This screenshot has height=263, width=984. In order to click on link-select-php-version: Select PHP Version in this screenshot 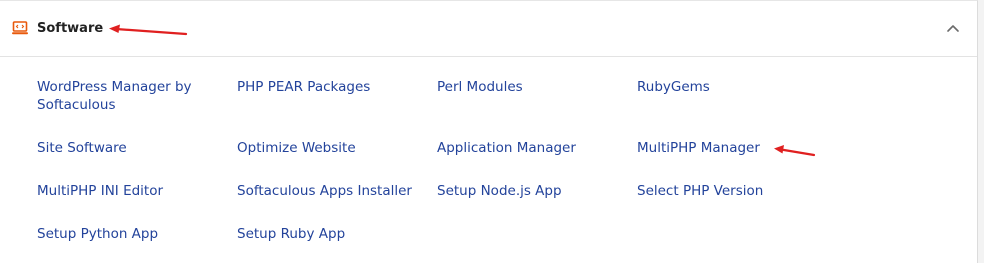, I will do `click(700, 191)`.